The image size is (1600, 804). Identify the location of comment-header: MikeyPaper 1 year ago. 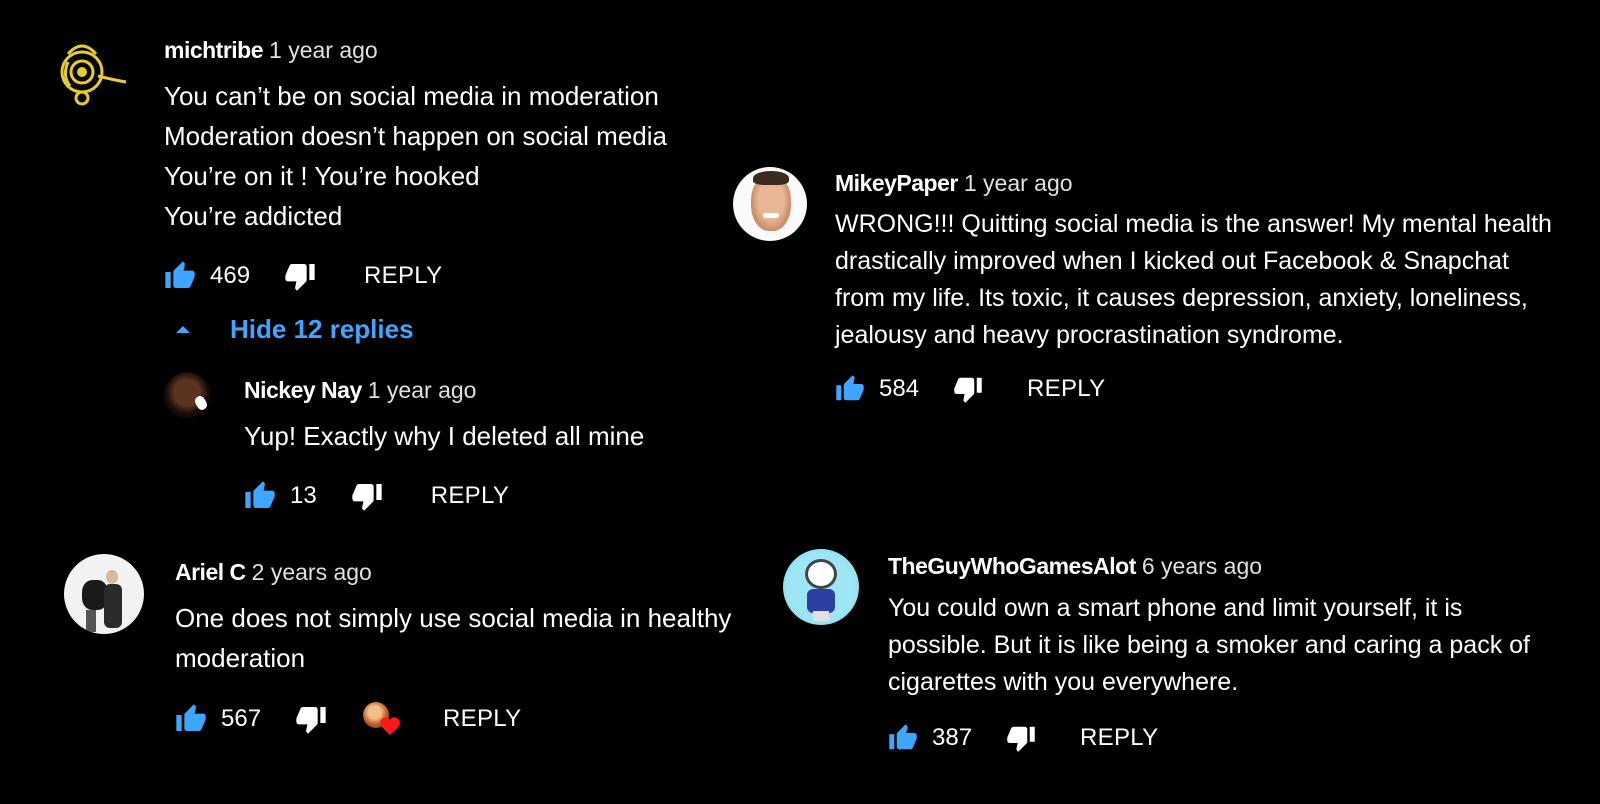
(954, 183).